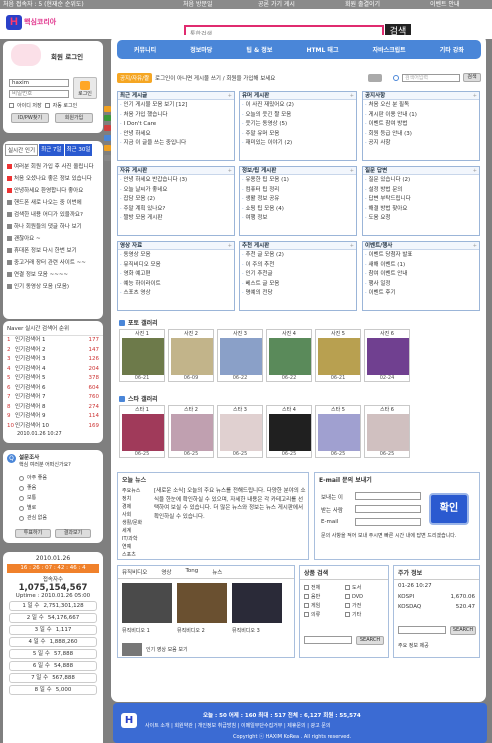 The width and height of the screenshot is (492, 743). I want to click on auto-login-checkbox, so click(47, 105).